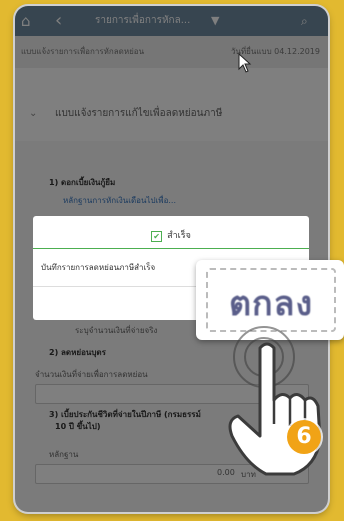 The image size is (344, 521). Describe the element at coordinates (179, 236) in the screenshot. I see `dialog-title: สำเร็จ` at that location.